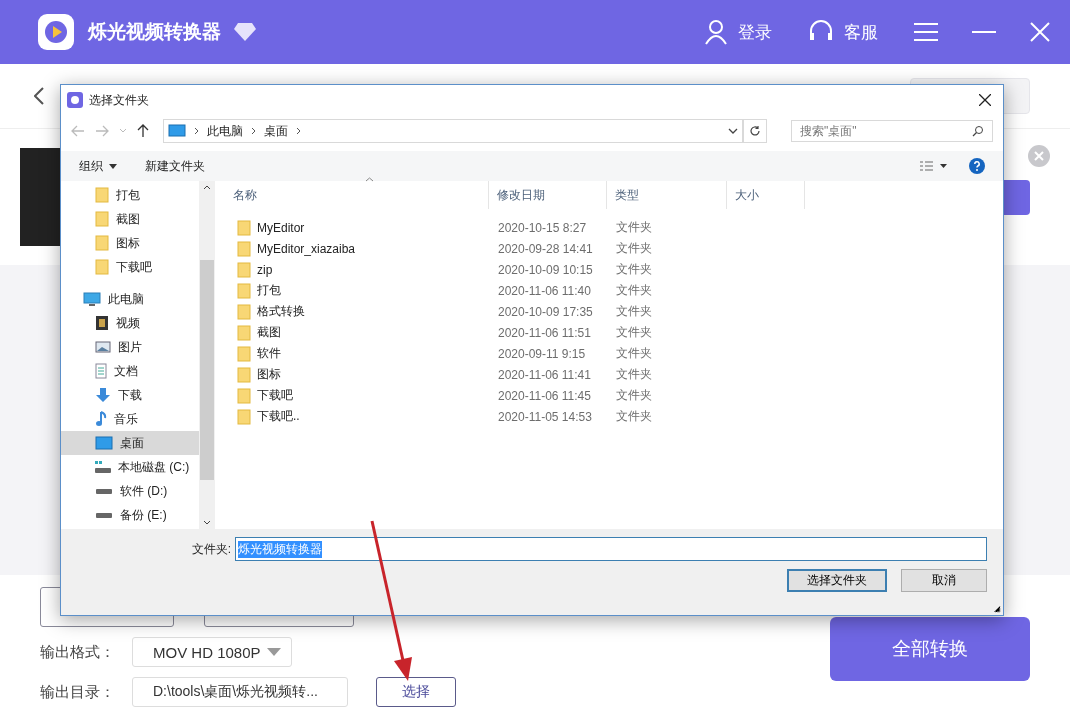 This screenshot has width=1070, height=720. Describe the element at coordinates (1017, 197) in the screenshot. I see `convert-button` at that location.